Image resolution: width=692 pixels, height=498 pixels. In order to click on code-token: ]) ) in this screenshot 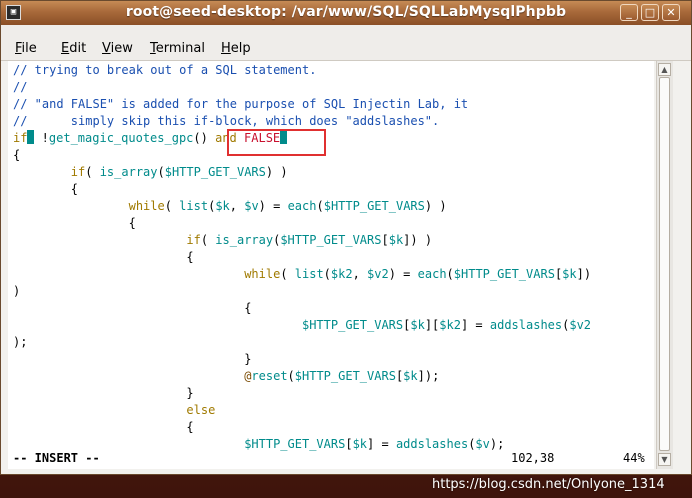, I will do `click(418, 240)`.